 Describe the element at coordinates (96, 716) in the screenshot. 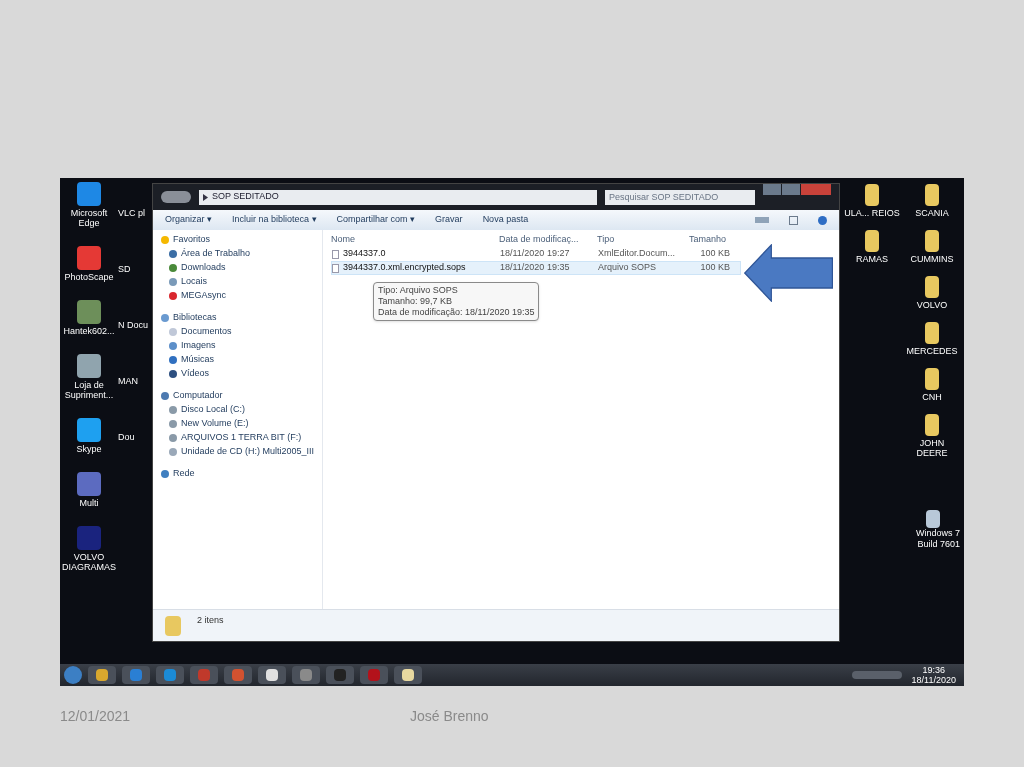

I see `slide-date: 12/01/2021` at that location.